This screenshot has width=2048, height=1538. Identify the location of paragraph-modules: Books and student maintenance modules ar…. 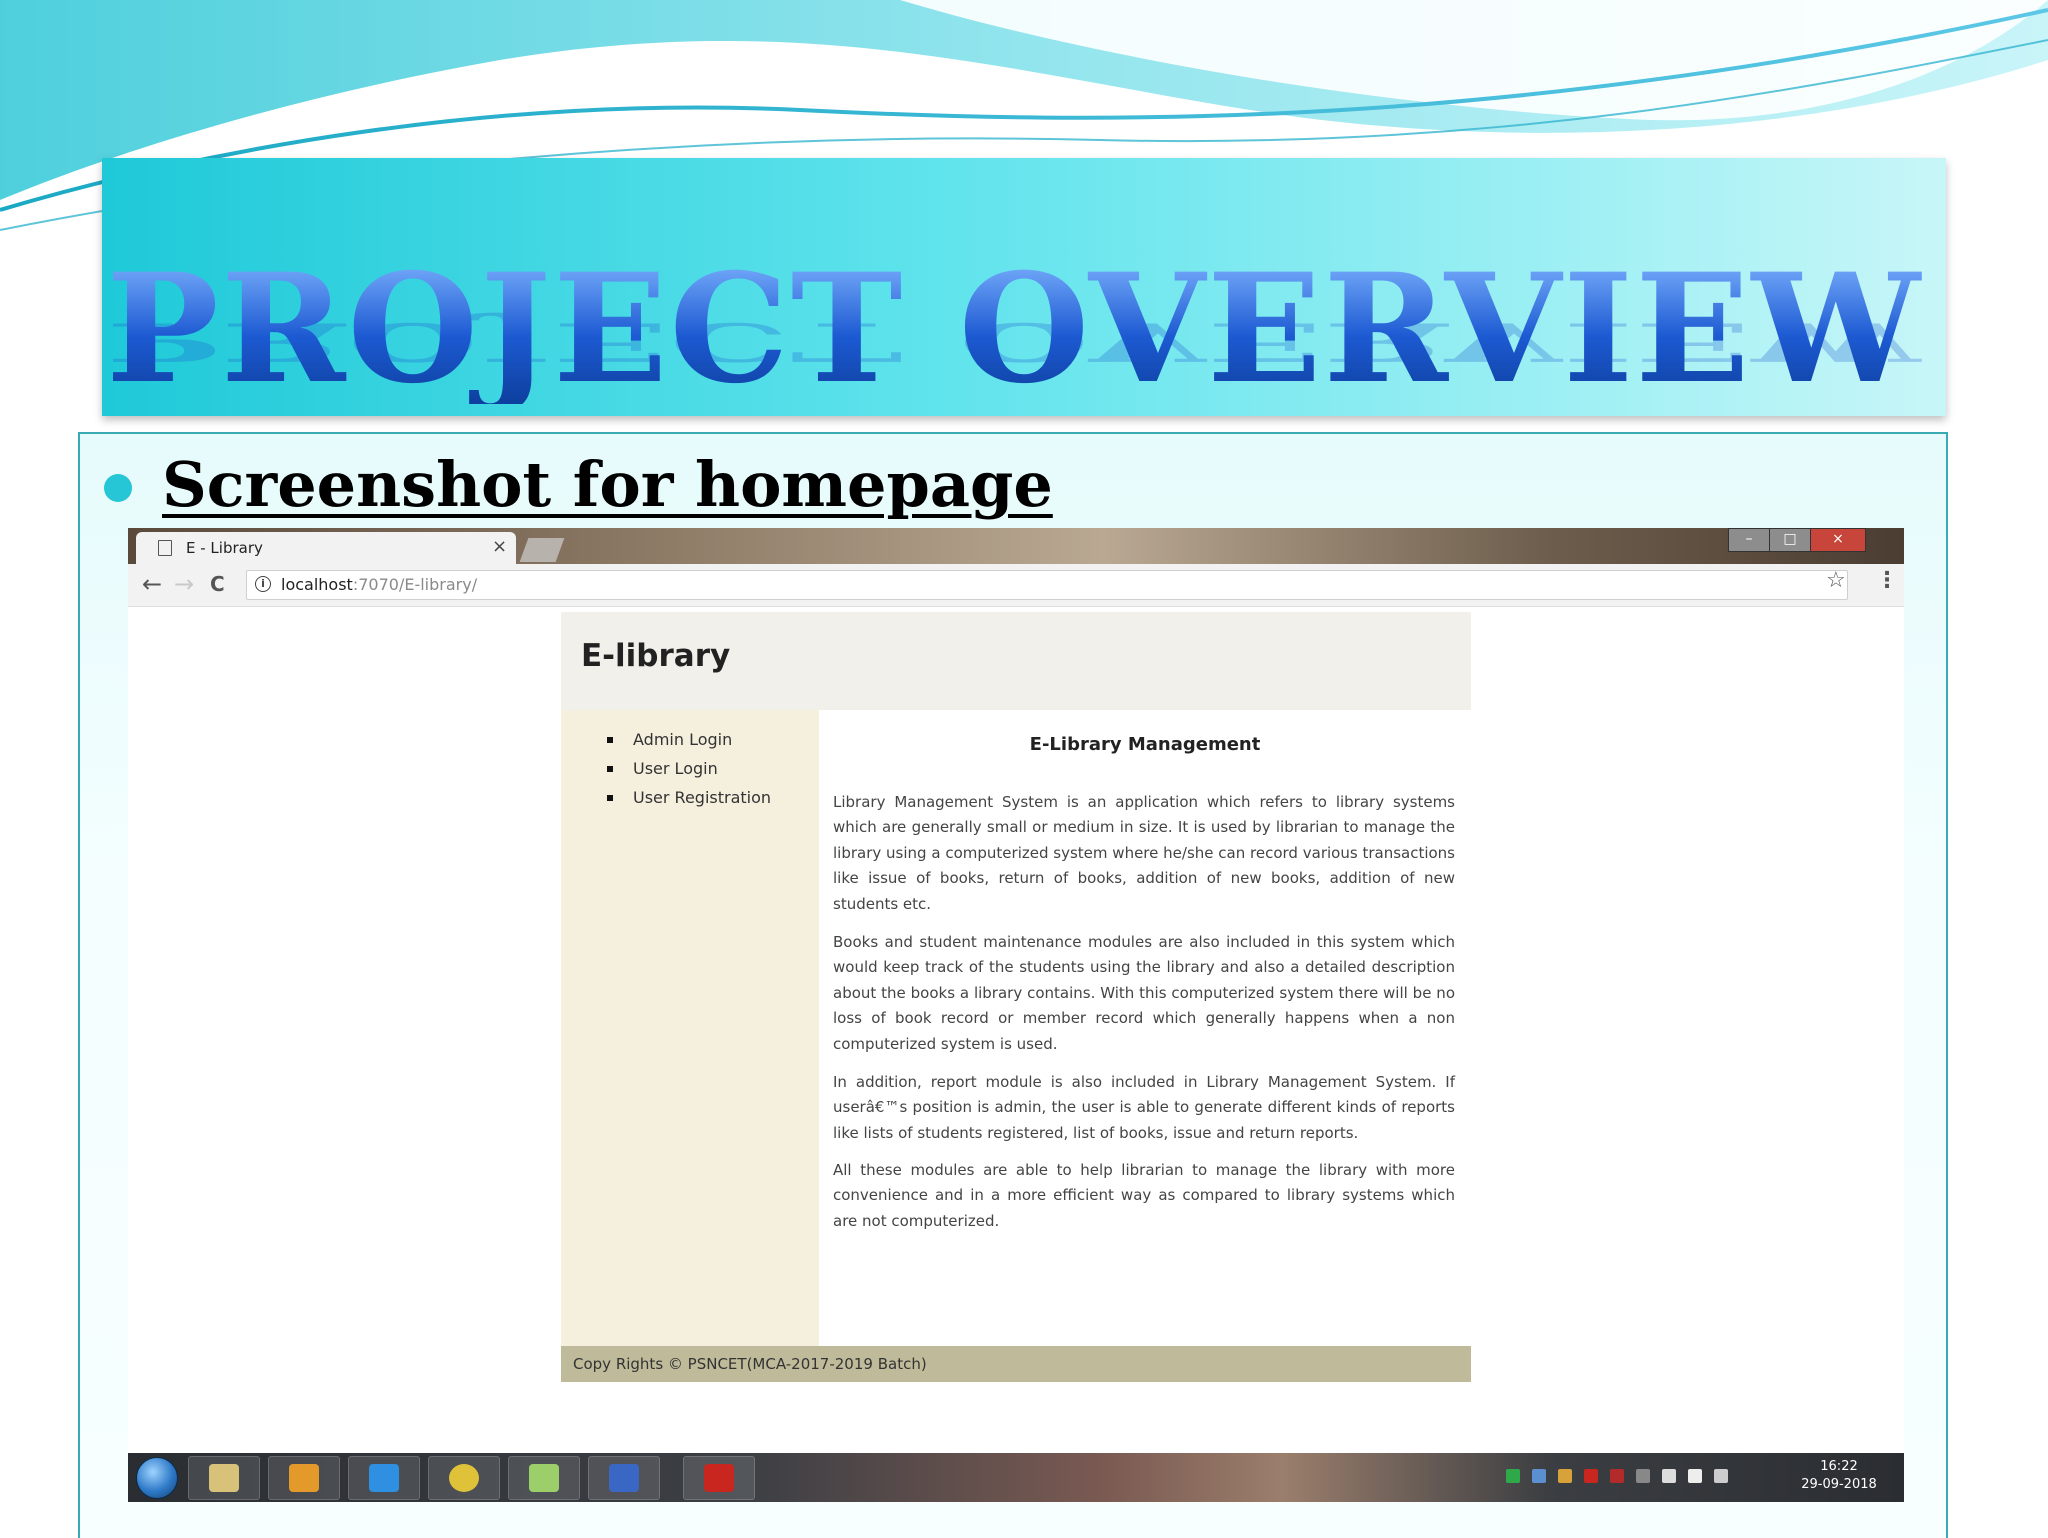
(1144, 993).